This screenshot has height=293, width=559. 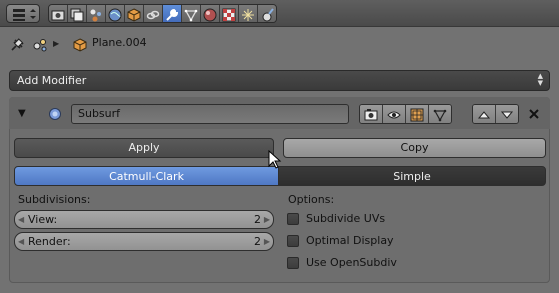 I want to click on tab-constraints, so click(x=153, y=13).